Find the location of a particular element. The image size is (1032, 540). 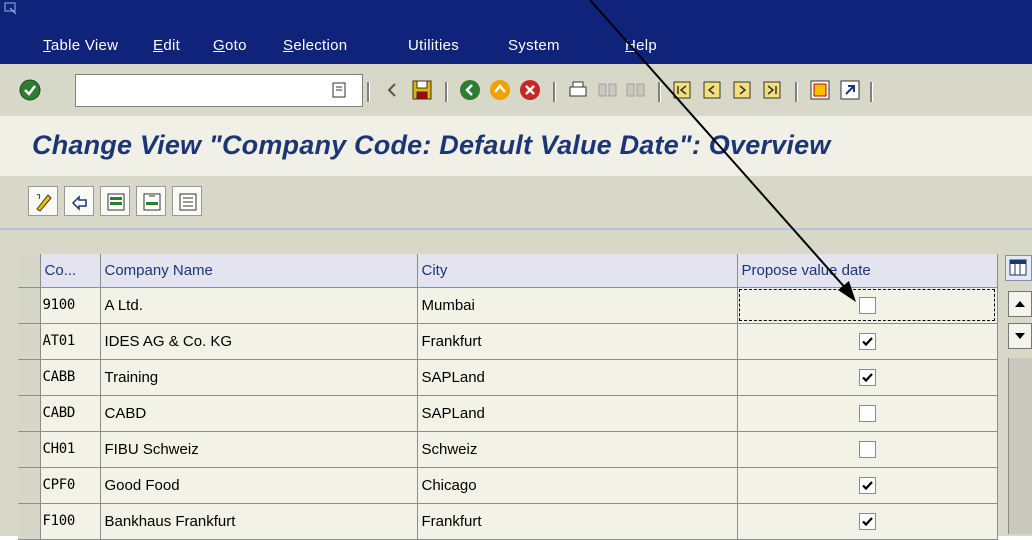

cell-company-code: AT01 is located at coordinates (70, 341).